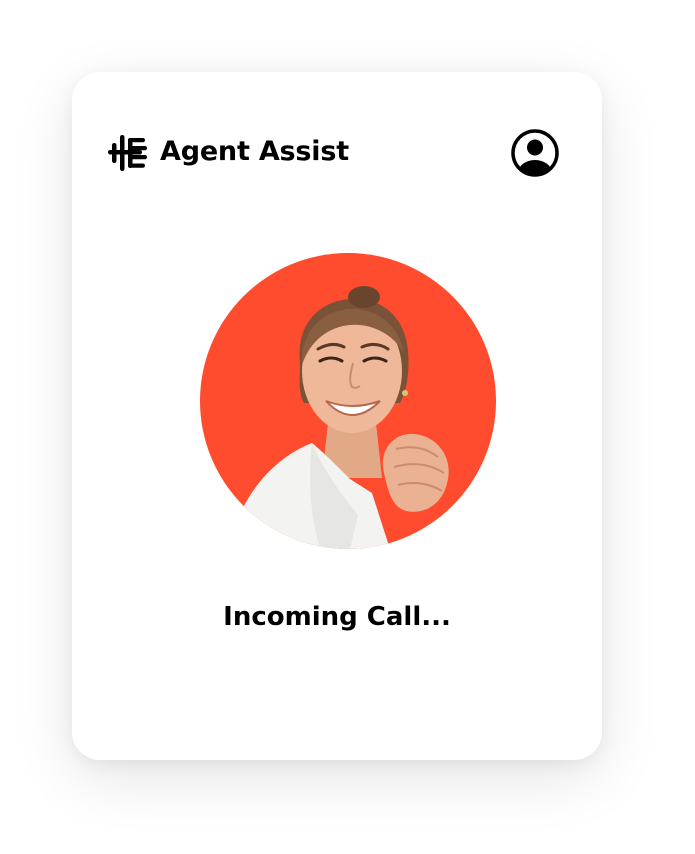  I want to click on app-title: Agent Assist, so click(254, 151).